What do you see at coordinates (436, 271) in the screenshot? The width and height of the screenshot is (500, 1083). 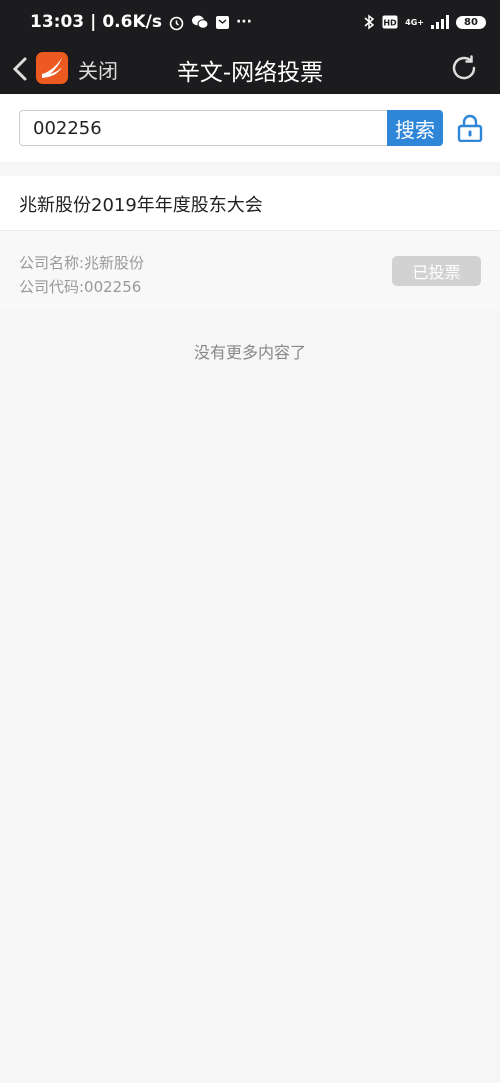 I see `voted-button: 已投票` at bounding box center [436, 271].